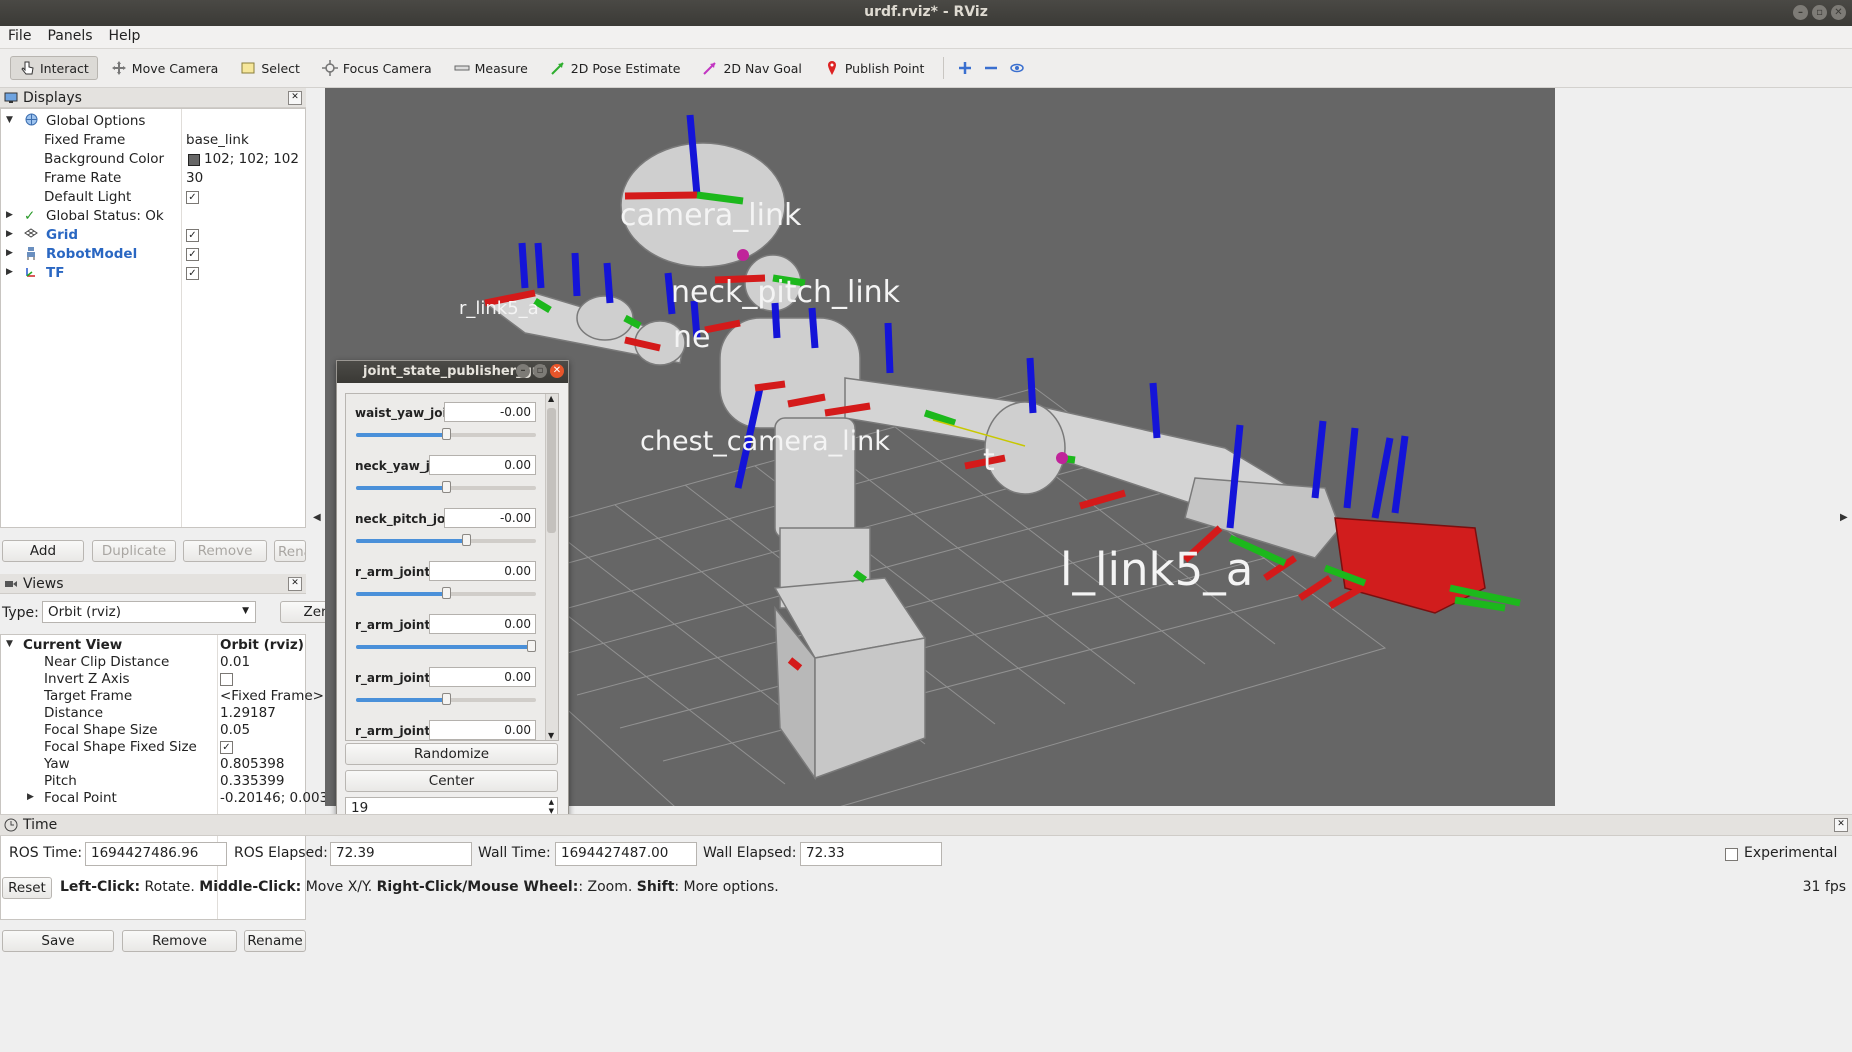 This screenshot has height=1052, width=1852. I want to click on distance-value: 1.29187, so click(248, 713).